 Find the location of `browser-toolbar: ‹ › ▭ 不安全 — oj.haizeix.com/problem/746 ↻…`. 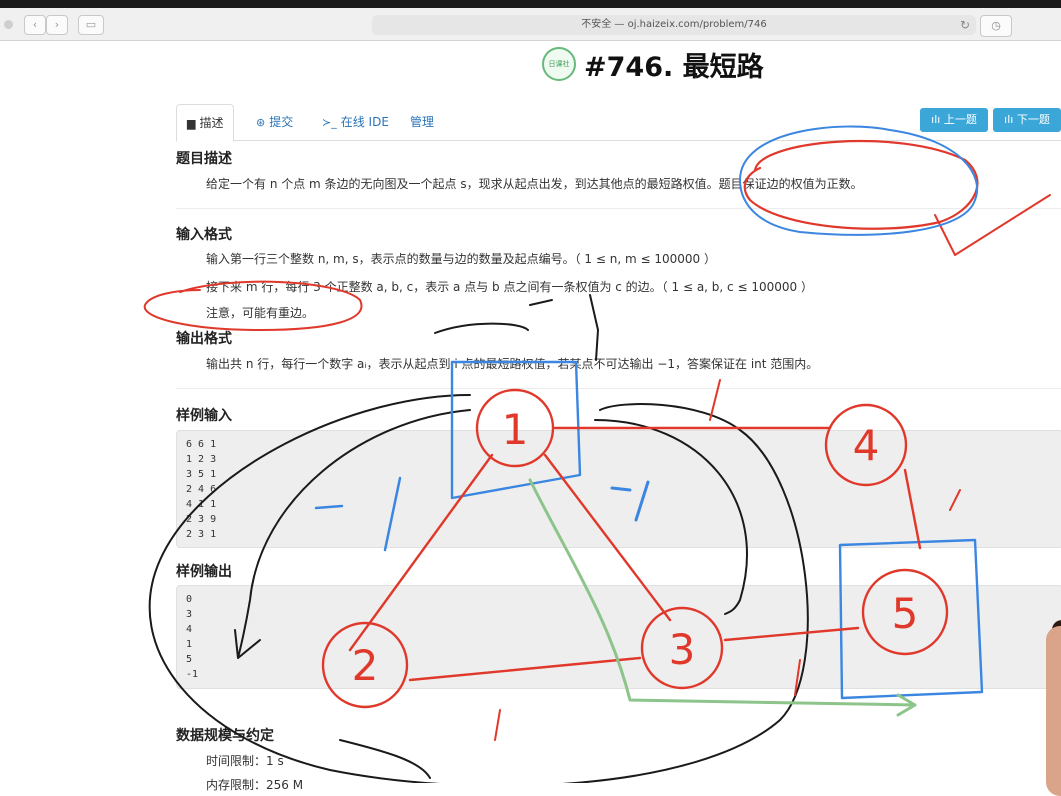

browser-toolbar: ‹ › ▭ 不安全 — oj.haizeix.com/problem/746 ↻… is located at coordinates (530, 24).